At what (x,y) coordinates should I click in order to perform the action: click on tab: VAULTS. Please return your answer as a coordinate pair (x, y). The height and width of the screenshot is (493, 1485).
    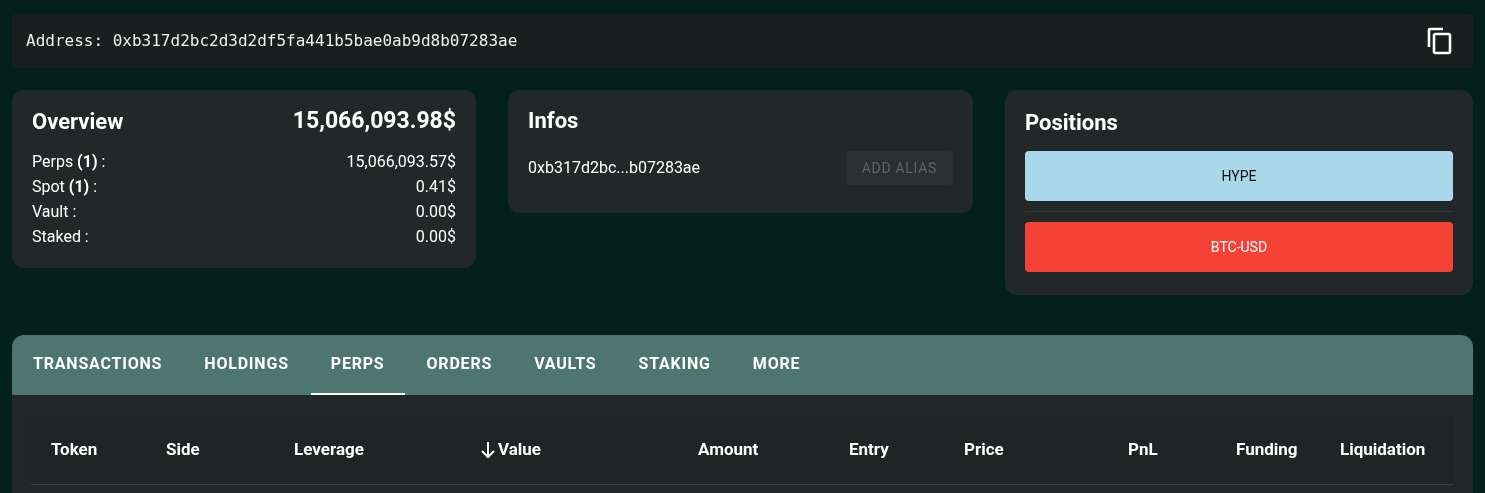
    Looking at the image, I should click on (565, 365).